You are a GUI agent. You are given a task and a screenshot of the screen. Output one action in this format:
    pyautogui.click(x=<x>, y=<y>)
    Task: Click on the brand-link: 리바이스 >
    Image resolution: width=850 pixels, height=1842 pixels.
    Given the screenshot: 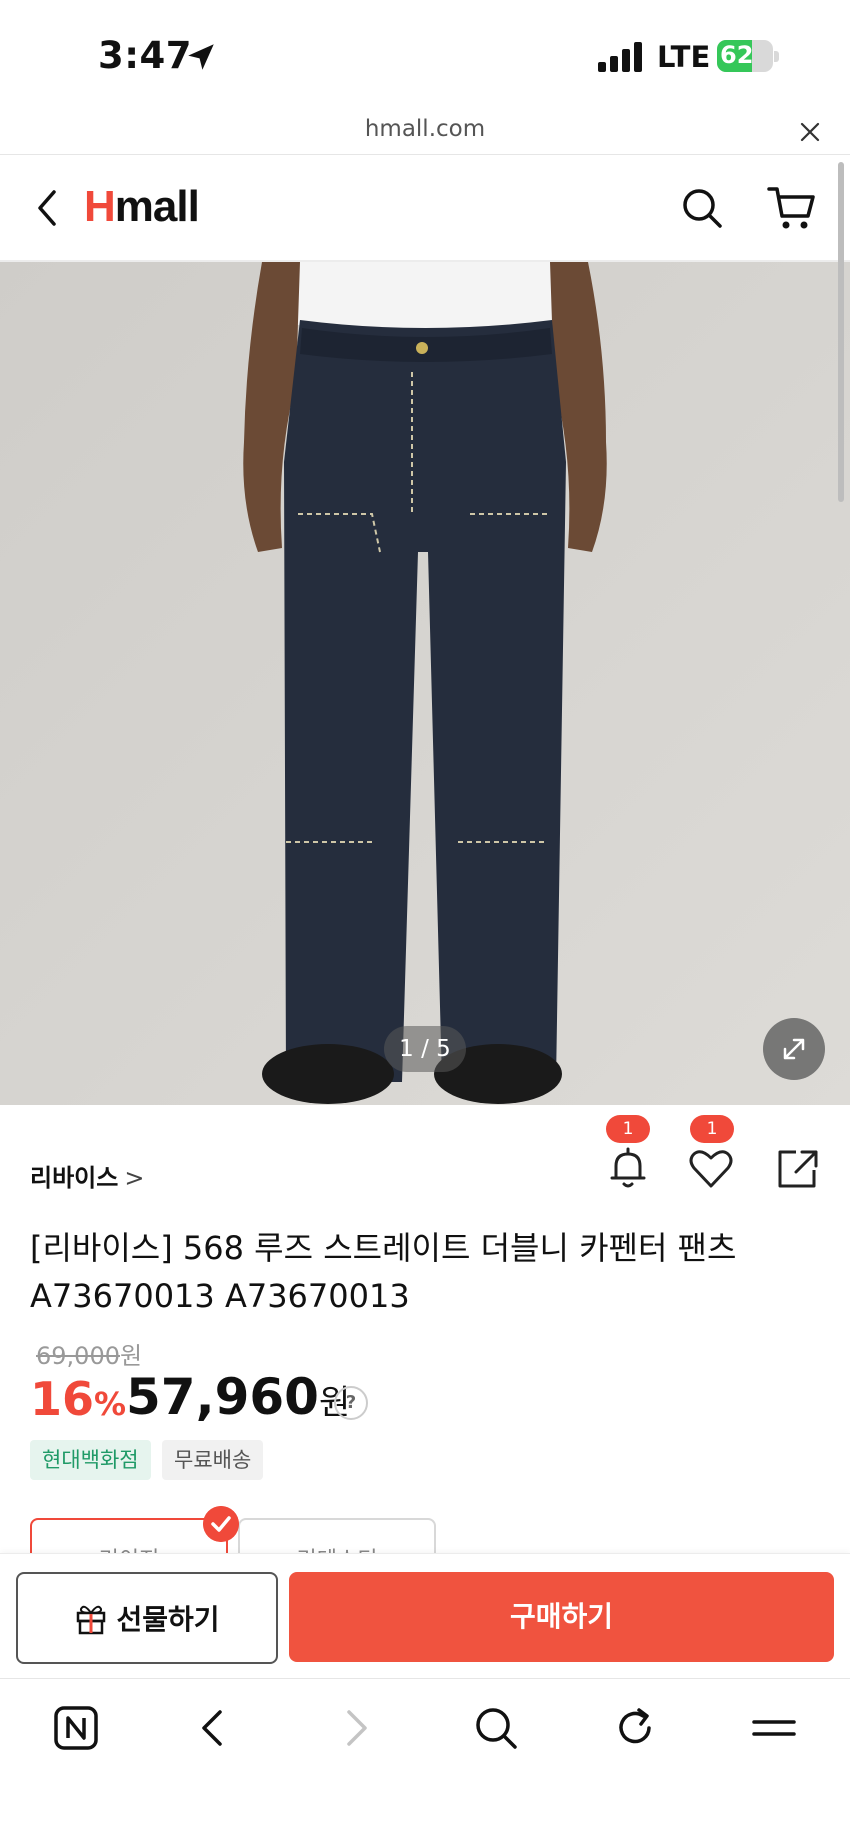 What is the action you would take?
    pyautogui.click(x=87, y=1175)
    